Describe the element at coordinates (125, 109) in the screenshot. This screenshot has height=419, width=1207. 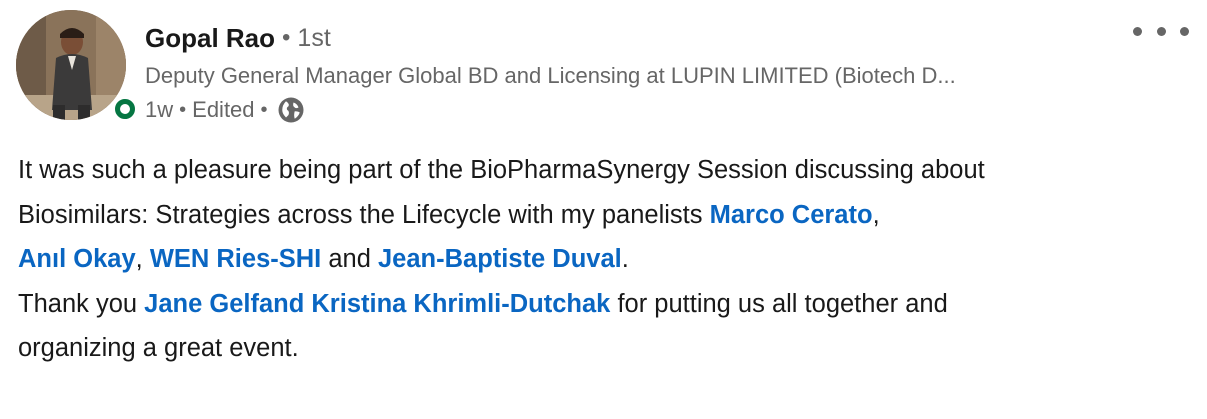
I see `online-status-icon` at that location.